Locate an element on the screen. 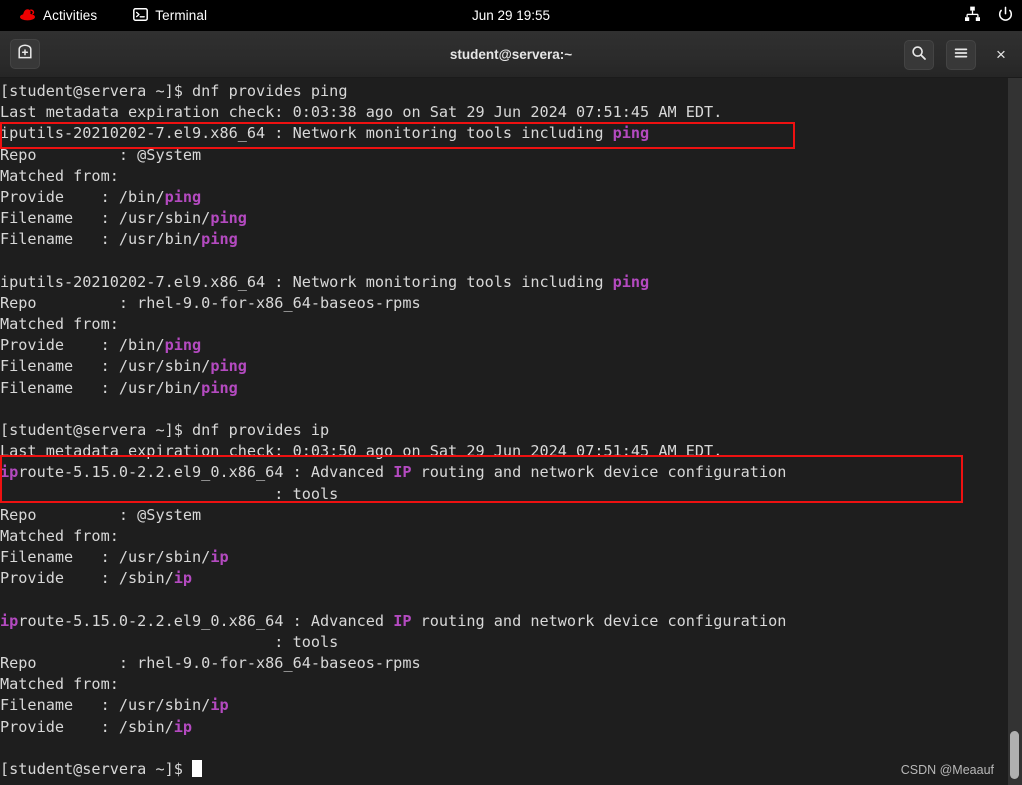  new-terminal-button is located at coordinates (25, 54).